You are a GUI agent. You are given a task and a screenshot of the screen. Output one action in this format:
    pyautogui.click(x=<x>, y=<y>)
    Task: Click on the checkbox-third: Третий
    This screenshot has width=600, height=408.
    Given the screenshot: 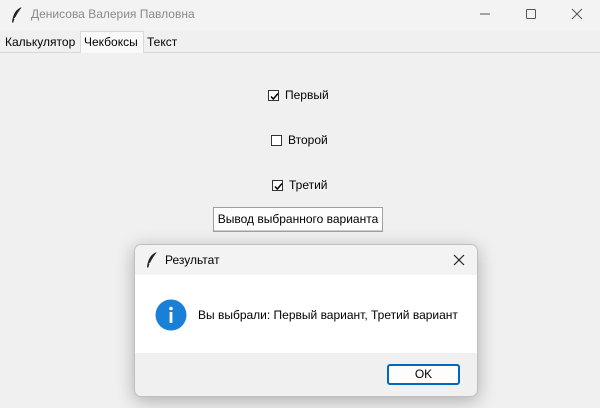 What is the action you would take?
    pyautogui.click(x=300, y=185)
    